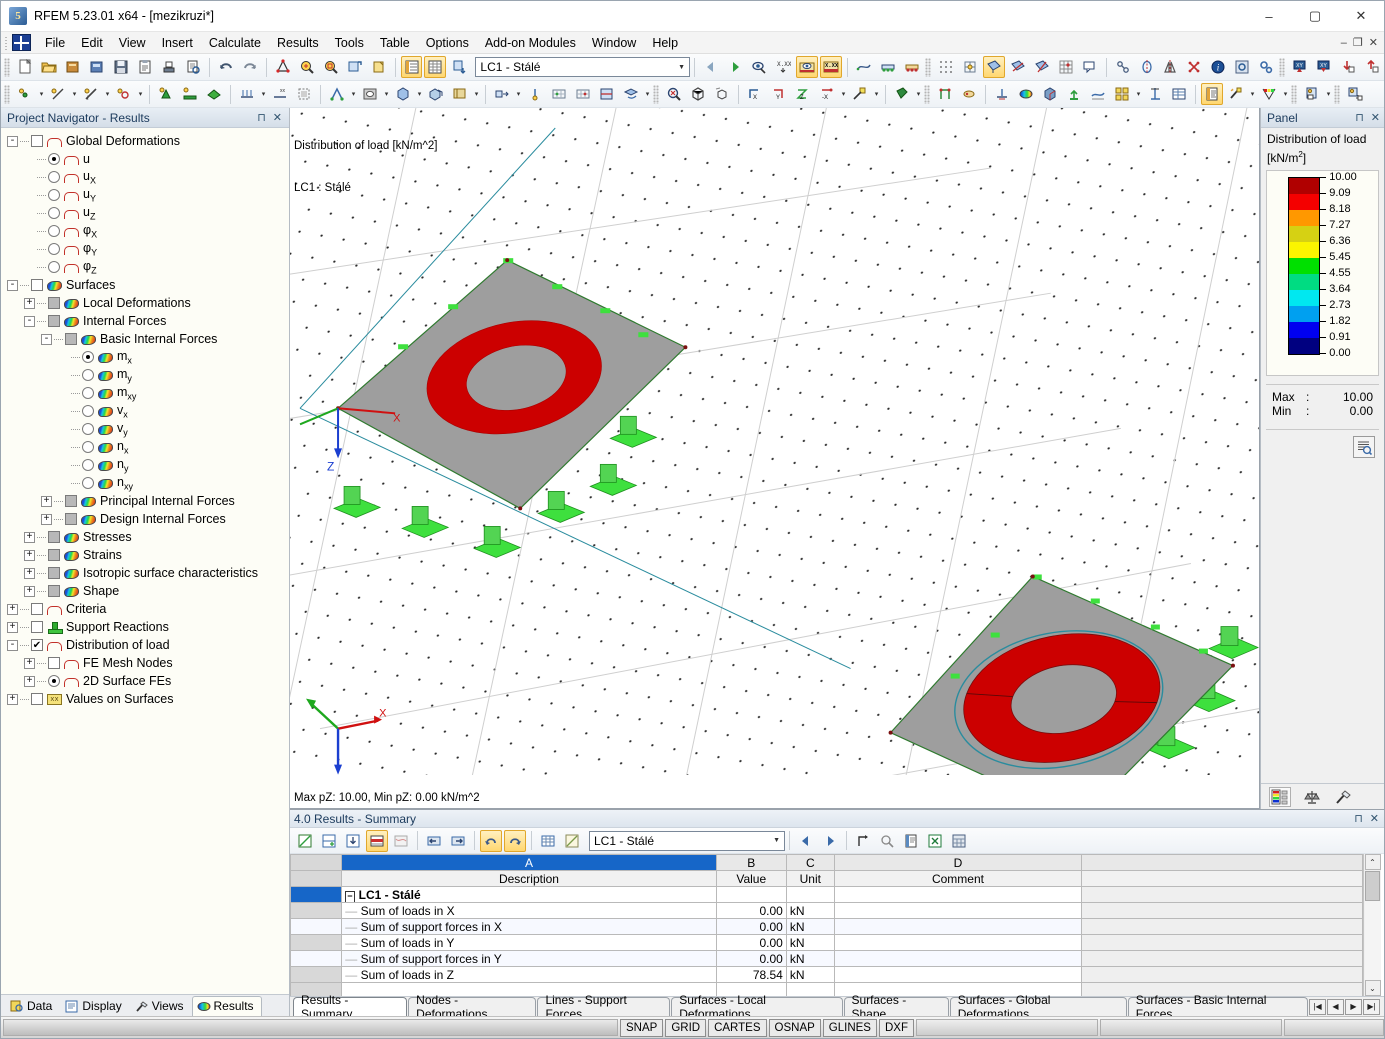  I want to click on tree-item: + xx Values on Surfaces, so click(148, 699).